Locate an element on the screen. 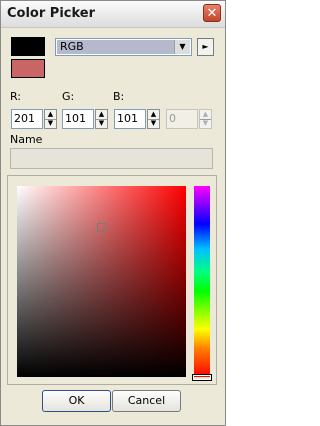 This screenshot has height=426, width=320. name-label: Name is located at coordinates (26, 139).